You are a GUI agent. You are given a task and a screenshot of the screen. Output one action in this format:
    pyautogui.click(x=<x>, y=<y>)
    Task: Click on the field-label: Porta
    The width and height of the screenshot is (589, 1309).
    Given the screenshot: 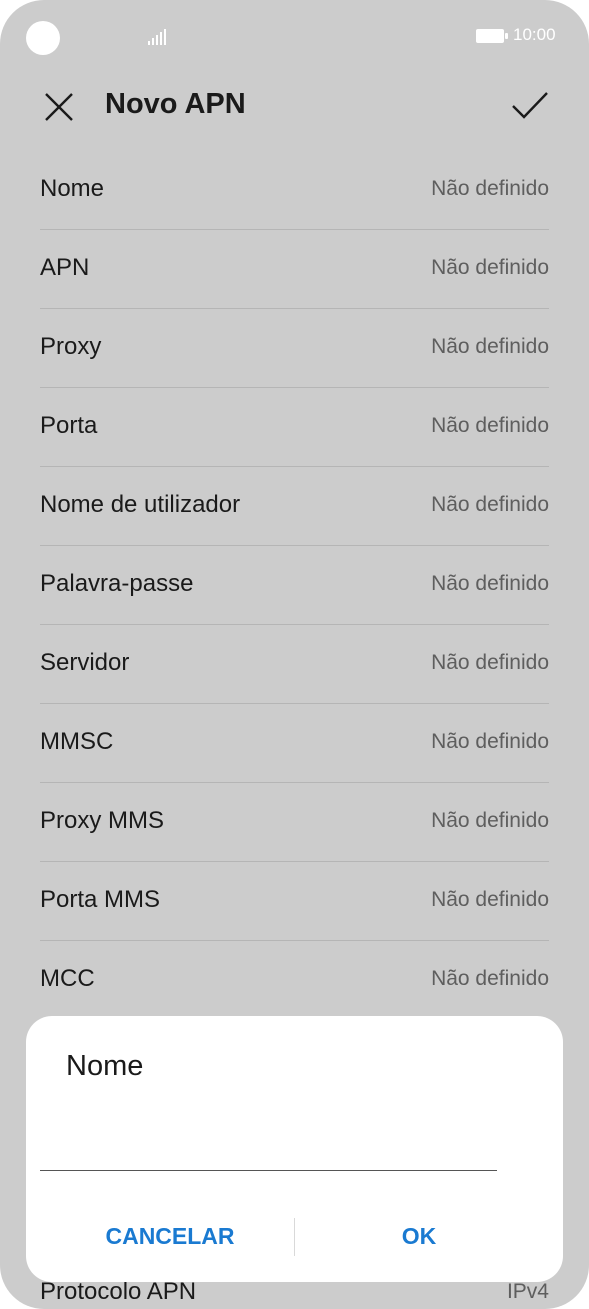 What is the action you would take?
    pyautogui.click(x=69, y=425)
    